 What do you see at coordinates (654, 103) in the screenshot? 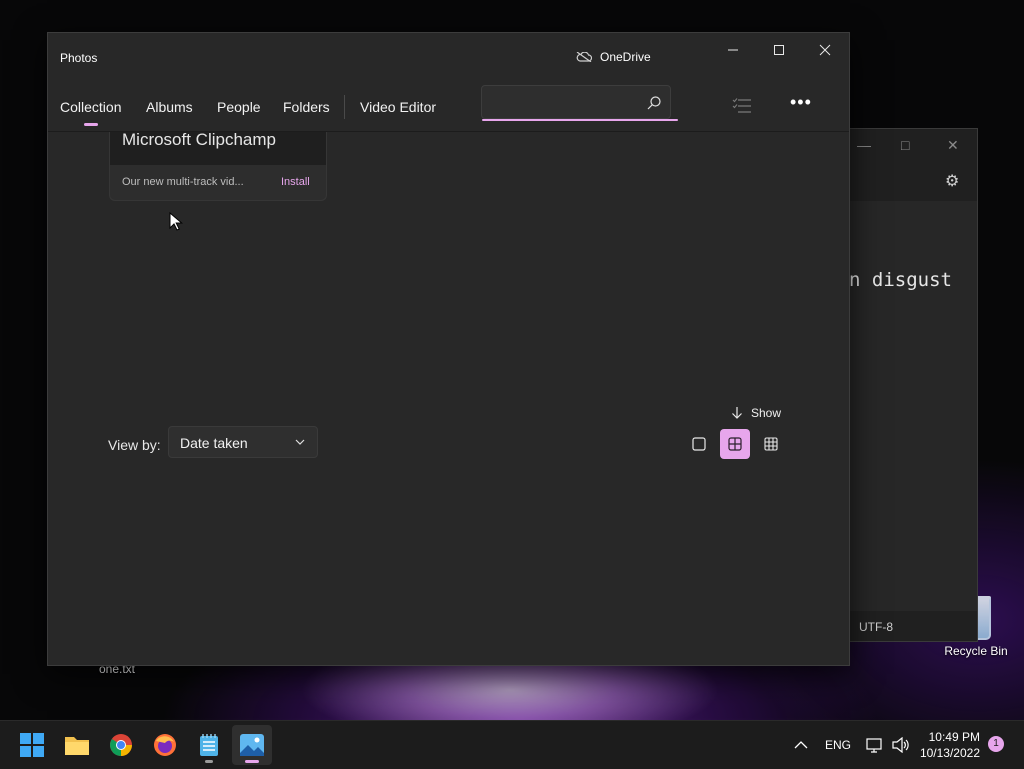
I see `search-icon` at bounding box center [654, 103].